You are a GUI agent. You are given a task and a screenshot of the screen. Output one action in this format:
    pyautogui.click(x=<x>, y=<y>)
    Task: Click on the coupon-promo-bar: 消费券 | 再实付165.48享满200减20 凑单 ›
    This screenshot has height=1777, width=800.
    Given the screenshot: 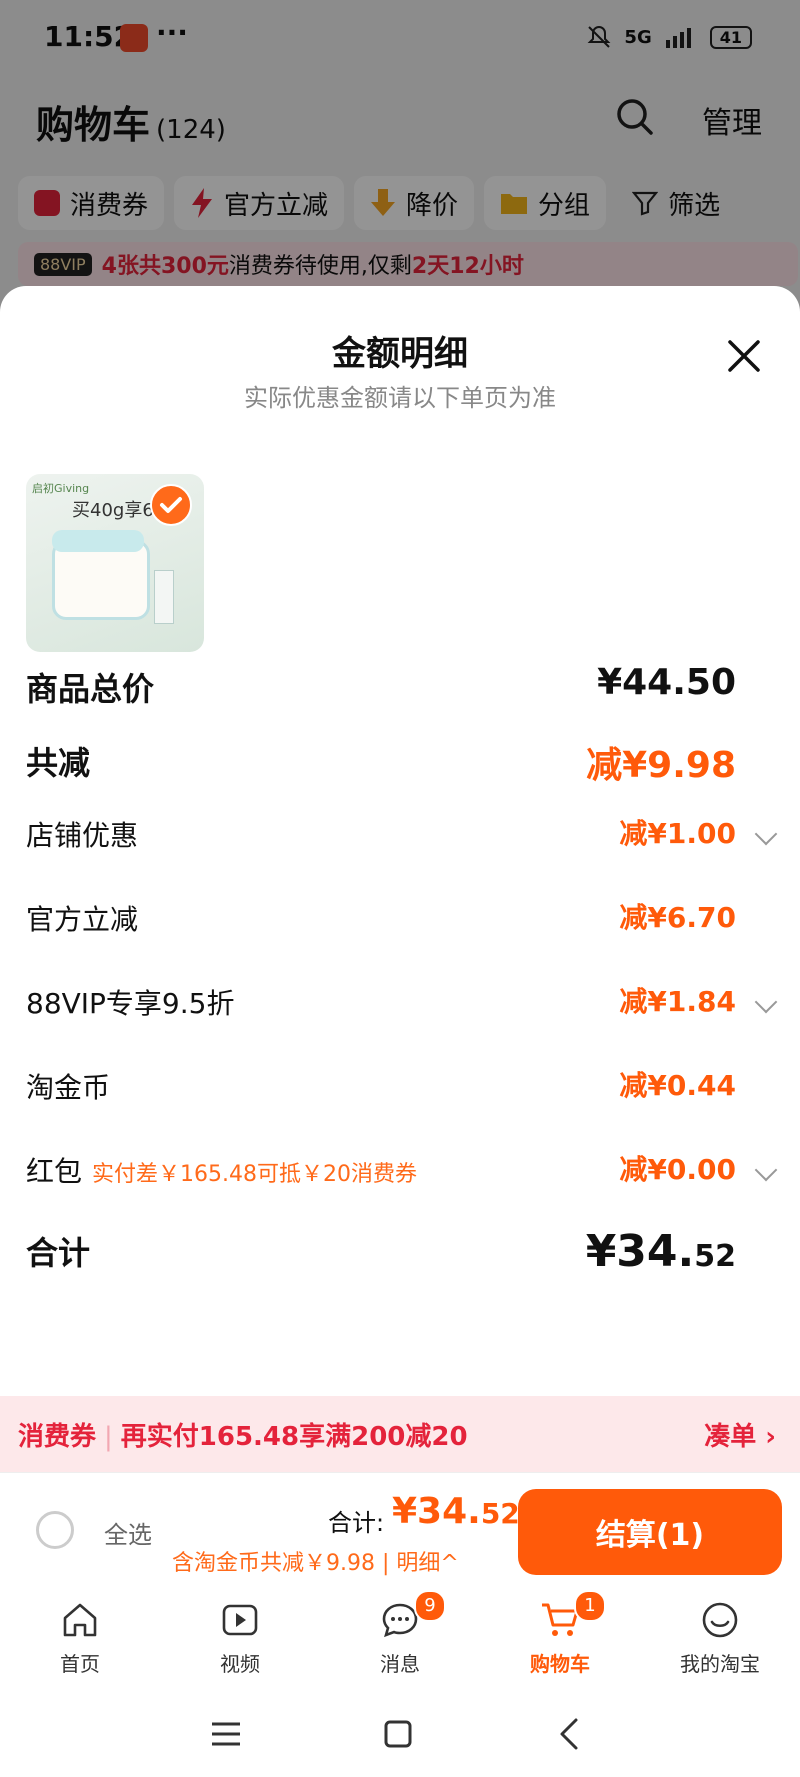 What is the action you would take?
    pyautogui.click(x=400, y=1434)
    